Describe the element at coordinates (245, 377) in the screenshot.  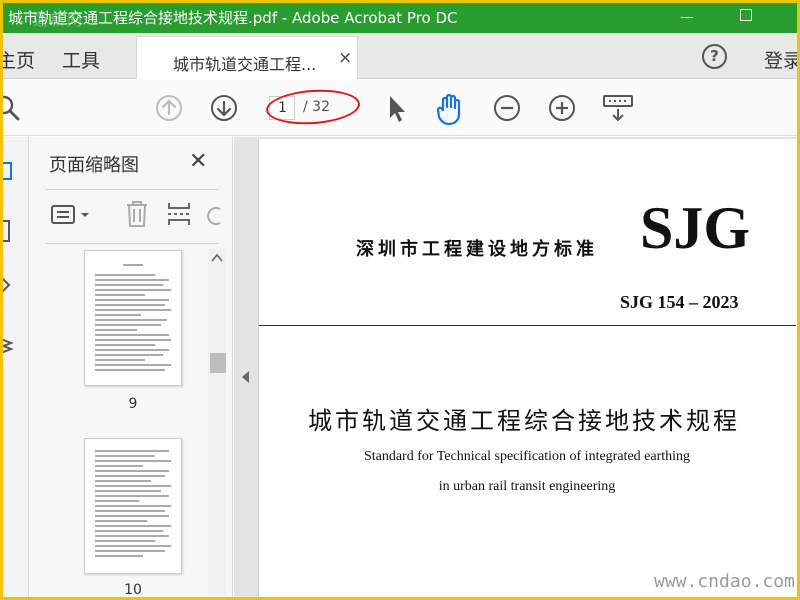
I see `collapse-panel-icon` at that location.